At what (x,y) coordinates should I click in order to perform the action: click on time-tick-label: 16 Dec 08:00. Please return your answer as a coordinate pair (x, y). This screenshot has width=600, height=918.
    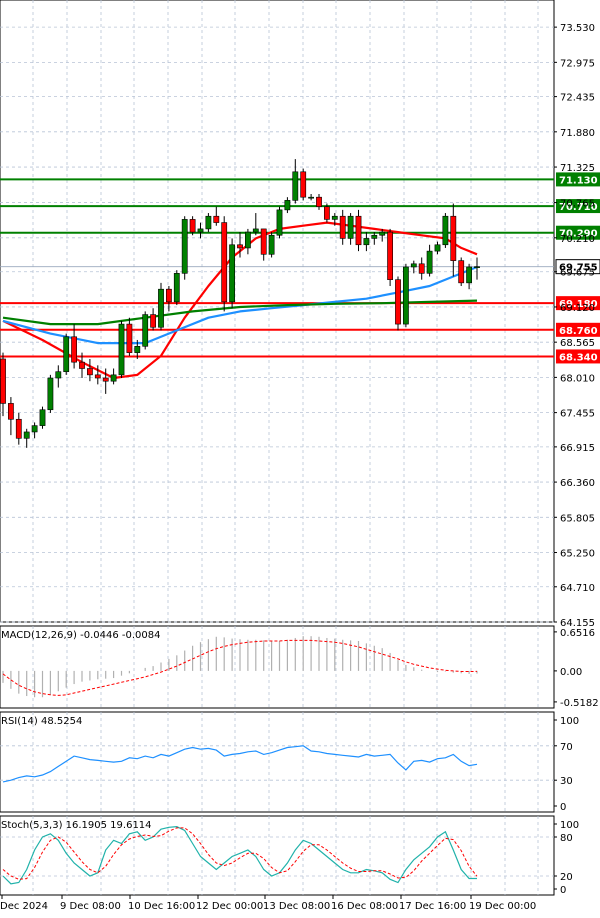
    Looking at the image, I should click on (364, 906).